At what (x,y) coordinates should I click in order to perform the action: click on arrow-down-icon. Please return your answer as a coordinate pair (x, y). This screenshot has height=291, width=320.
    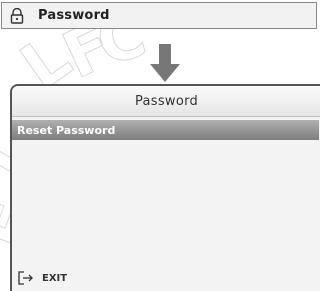
    Looking at the image, I should click on (165, 63).